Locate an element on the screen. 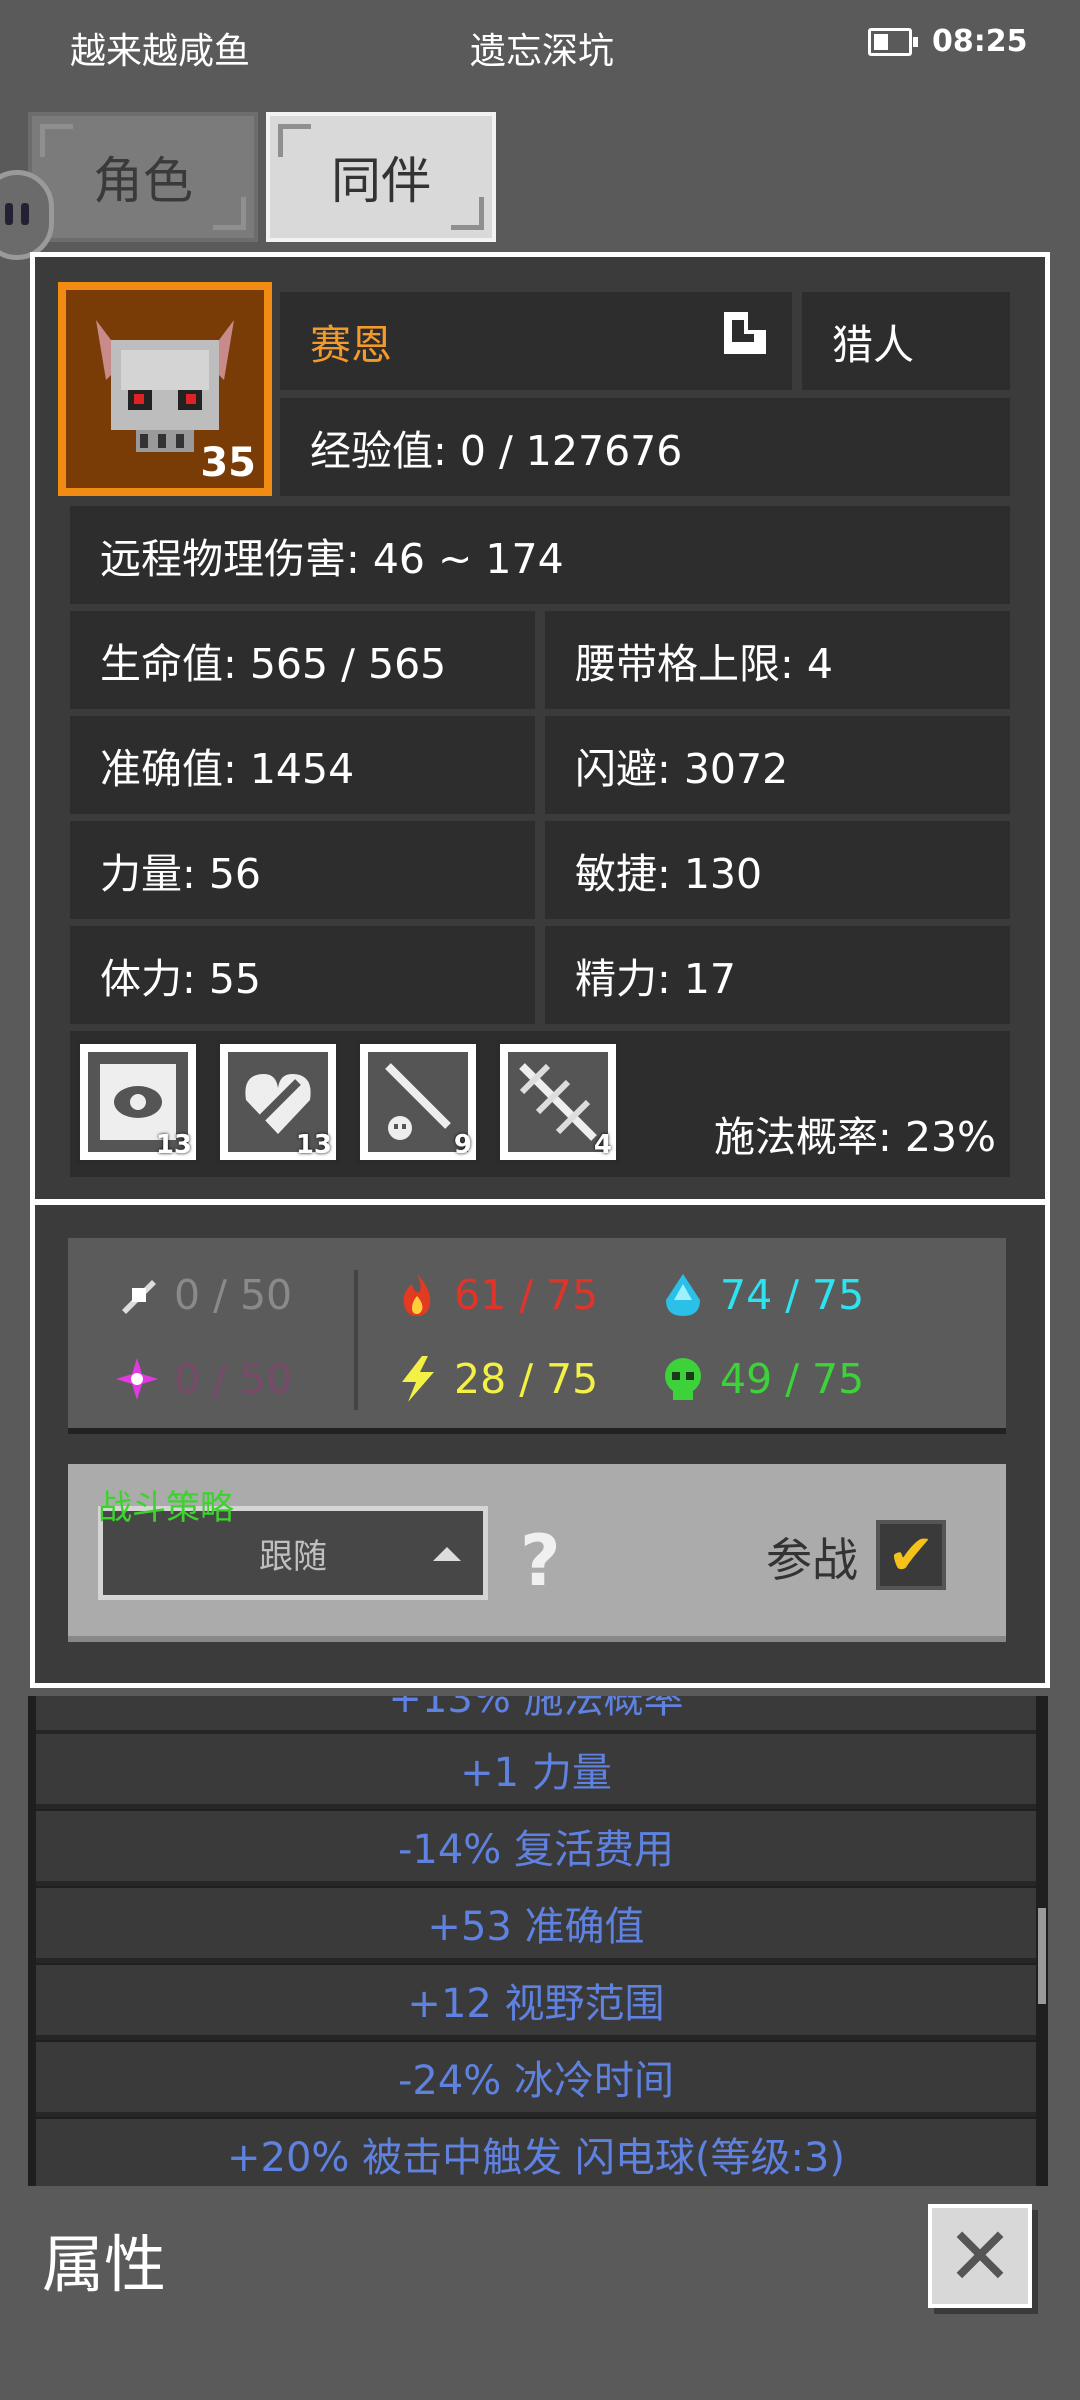 This screenshot has width=1080, height=2400. close-icon: ✕ is located at coordinates (980, 2256).